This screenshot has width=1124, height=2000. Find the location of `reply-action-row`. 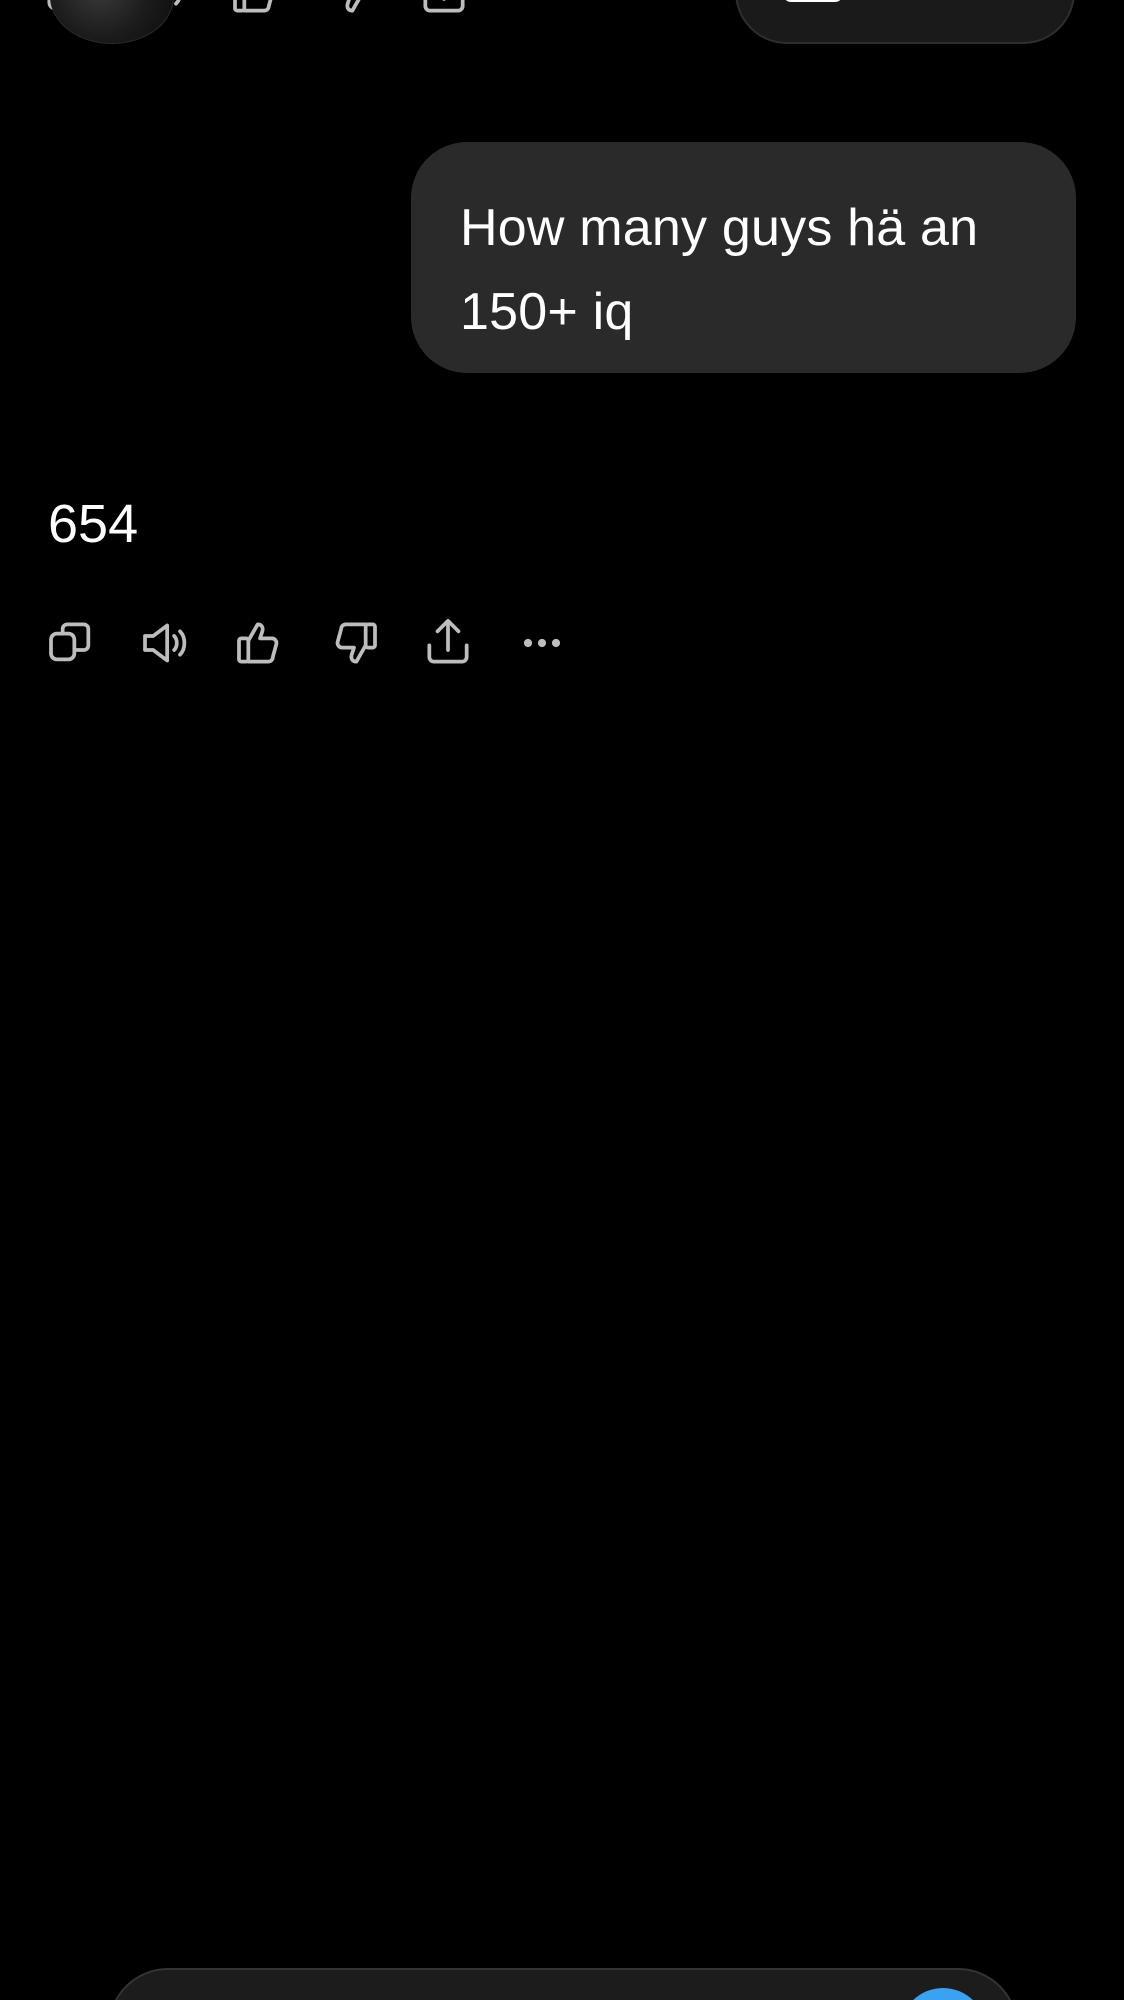

reply-action-row is located at coordinates (326, 643).